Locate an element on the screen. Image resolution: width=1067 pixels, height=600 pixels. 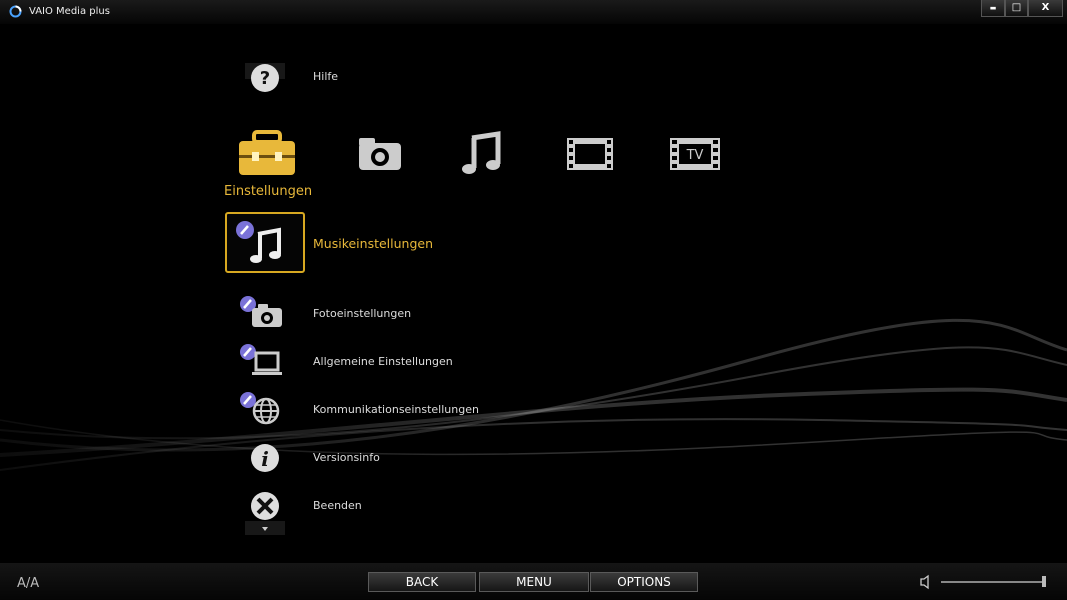
minimize-icon: ▬ is located at coordinates (993, 8).